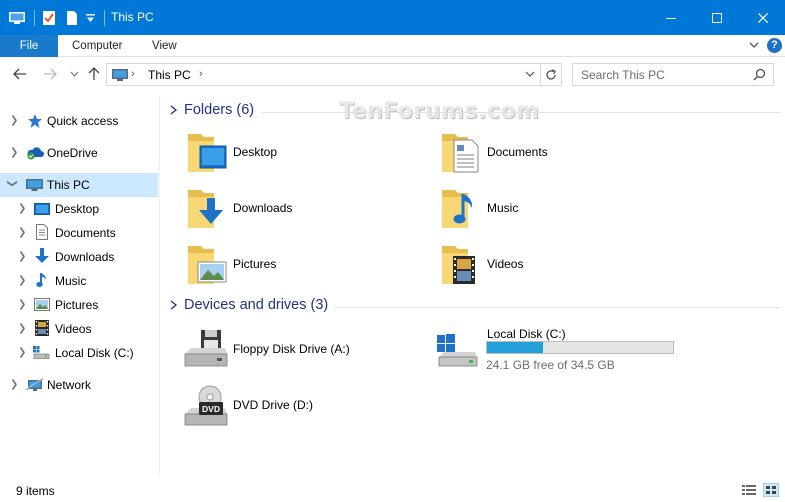 The image size is (785, 502). Describe the element at coordinates (104, 18) in the screenshot. I see `title-separator` at that location.